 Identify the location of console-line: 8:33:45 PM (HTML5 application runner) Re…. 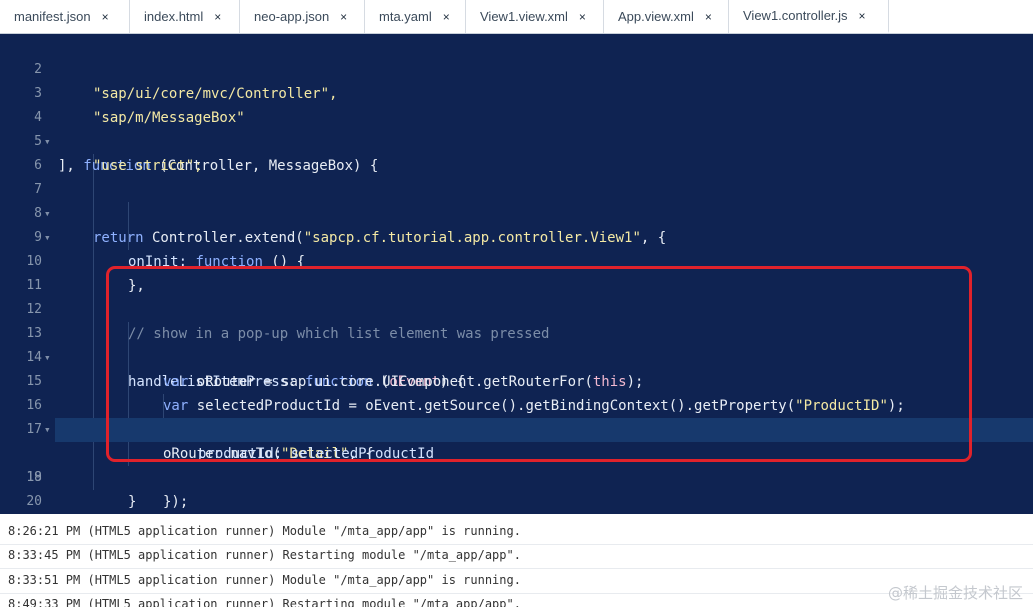
(264, 555).